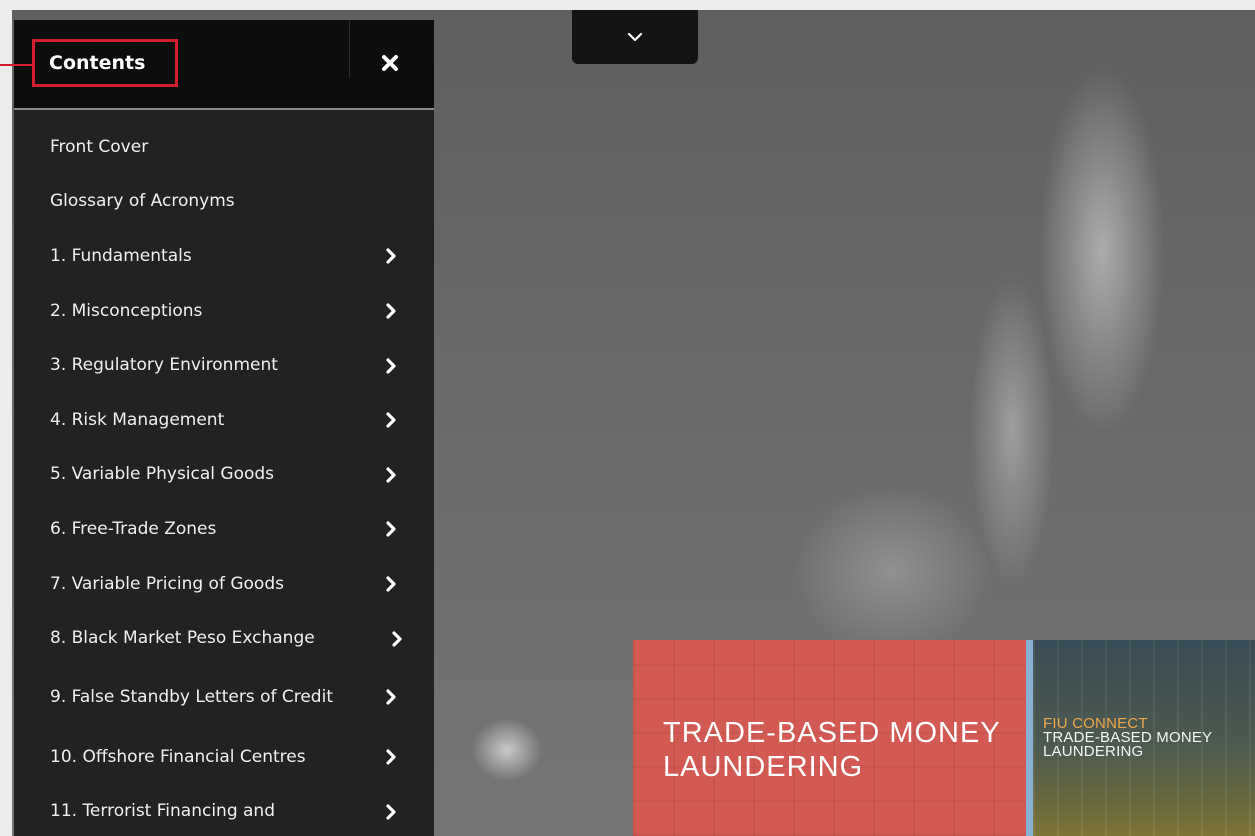  Describe the element at coordinates (349, 49) in the screenshot. I see `header-divider` at that location.